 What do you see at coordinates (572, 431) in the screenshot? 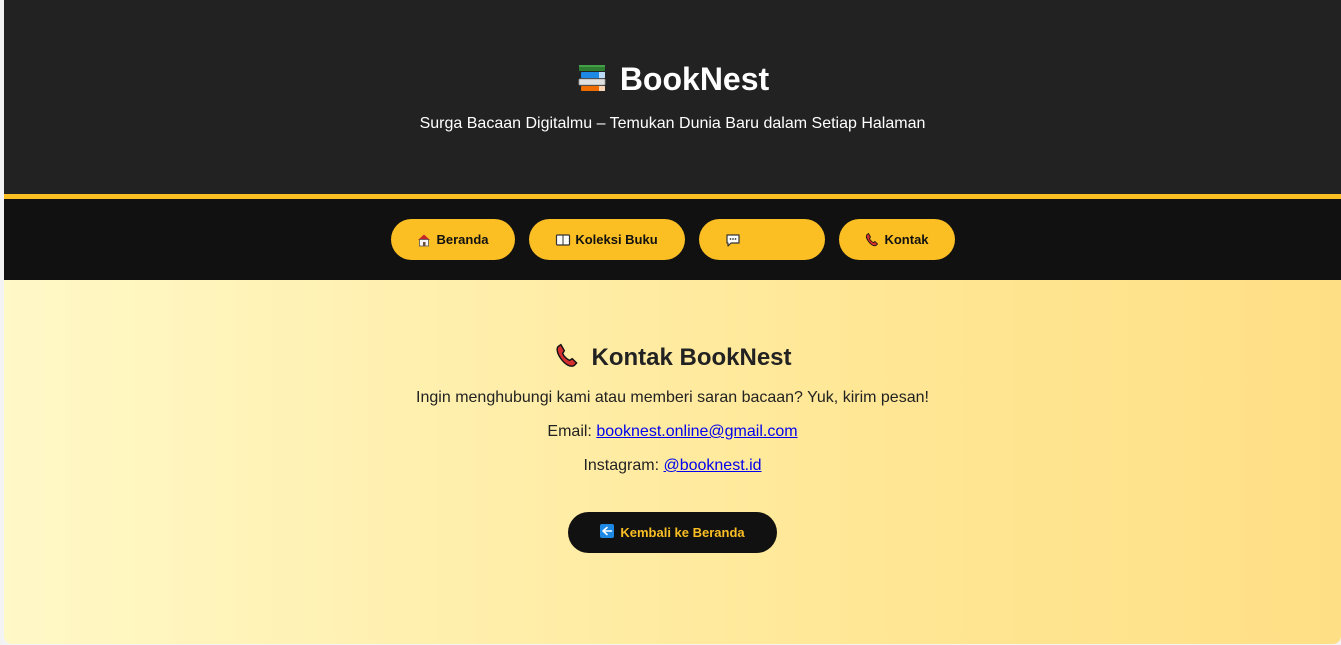
I see `email-label: Email:` at bounding box center [572, 431].